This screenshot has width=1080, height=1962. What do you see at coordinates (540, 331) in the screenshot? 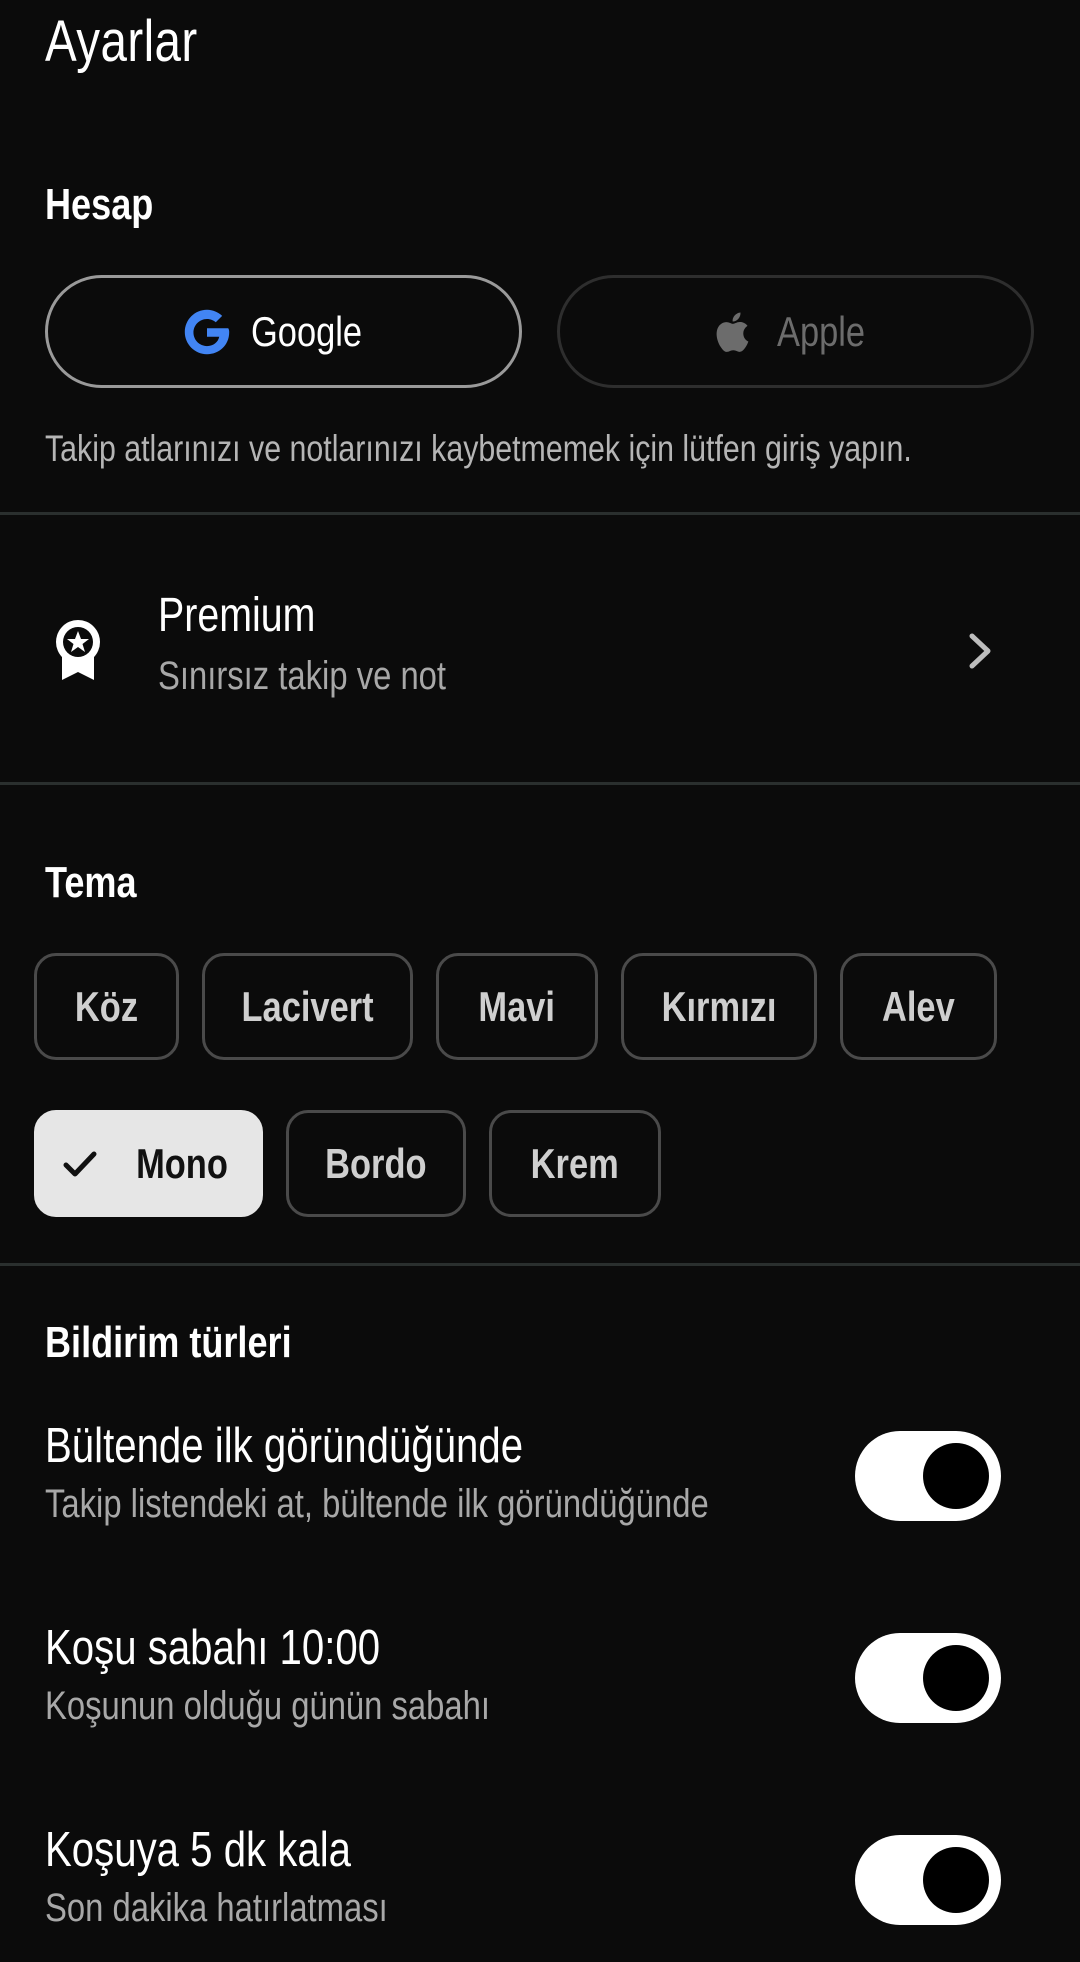
I see `auth-buttons: Google Apple` at bounding box center [540, 331].